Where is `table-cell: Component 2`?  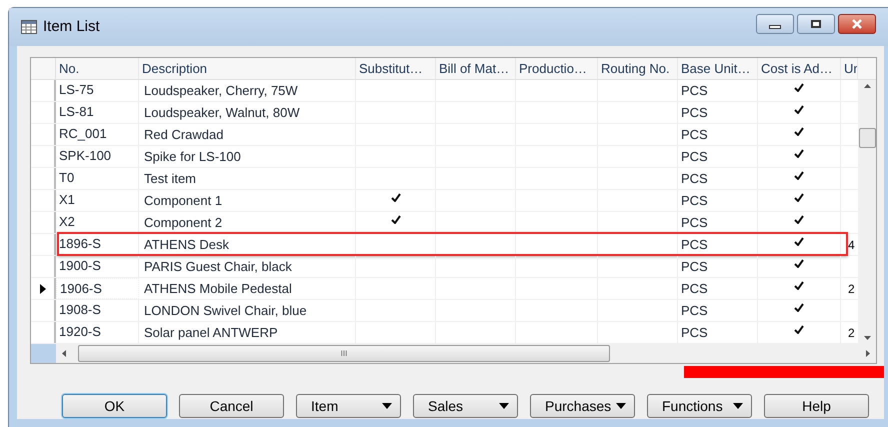
table-cell: Component 2 is located at coordinates (247, 222).